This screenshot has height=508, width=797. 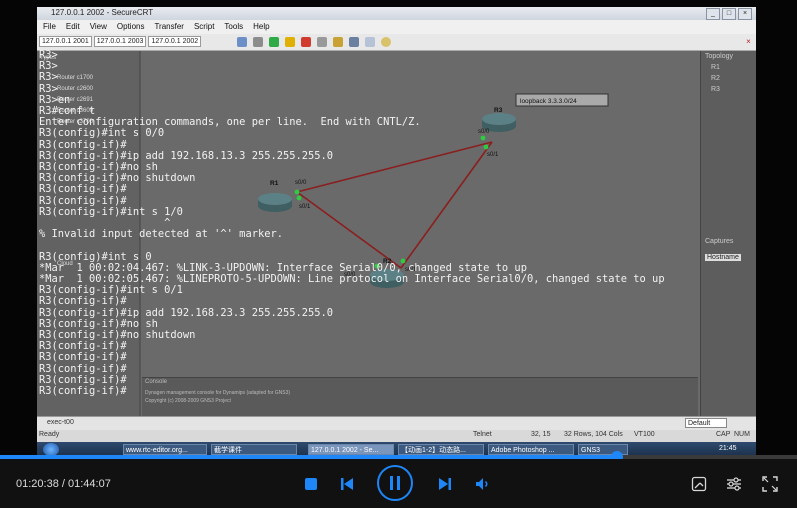 What do you see at coordinates (98, 27) in the screenshot?
I see `menu-view: View` at bounding box center [98, 27].